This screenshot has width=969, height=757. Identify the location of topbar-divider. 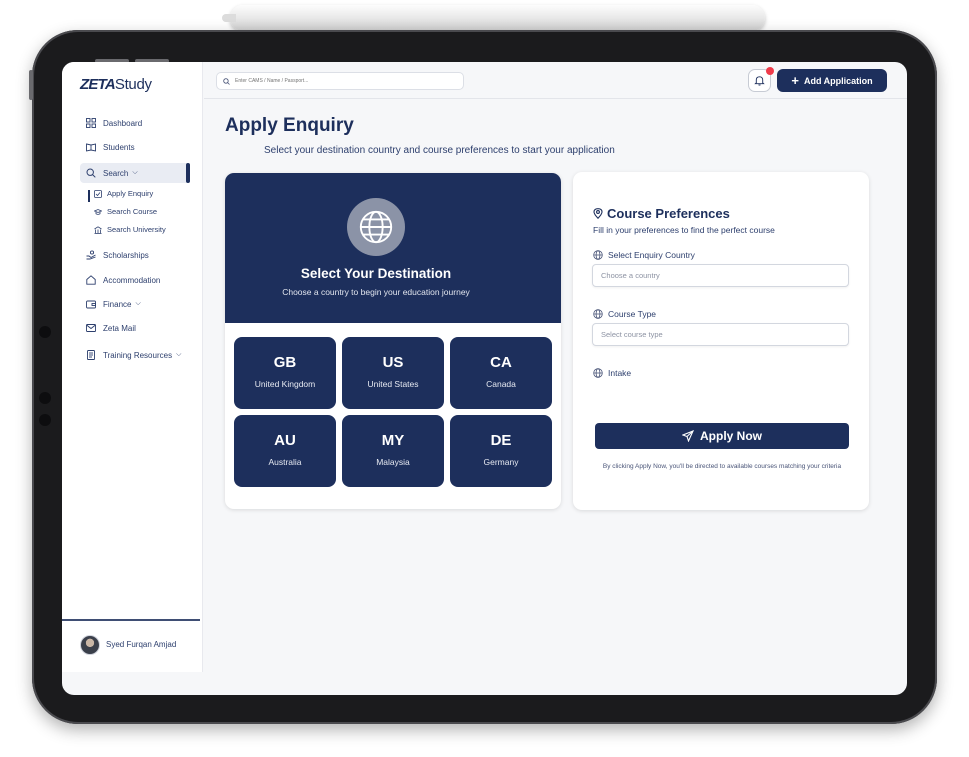
(555, 98).